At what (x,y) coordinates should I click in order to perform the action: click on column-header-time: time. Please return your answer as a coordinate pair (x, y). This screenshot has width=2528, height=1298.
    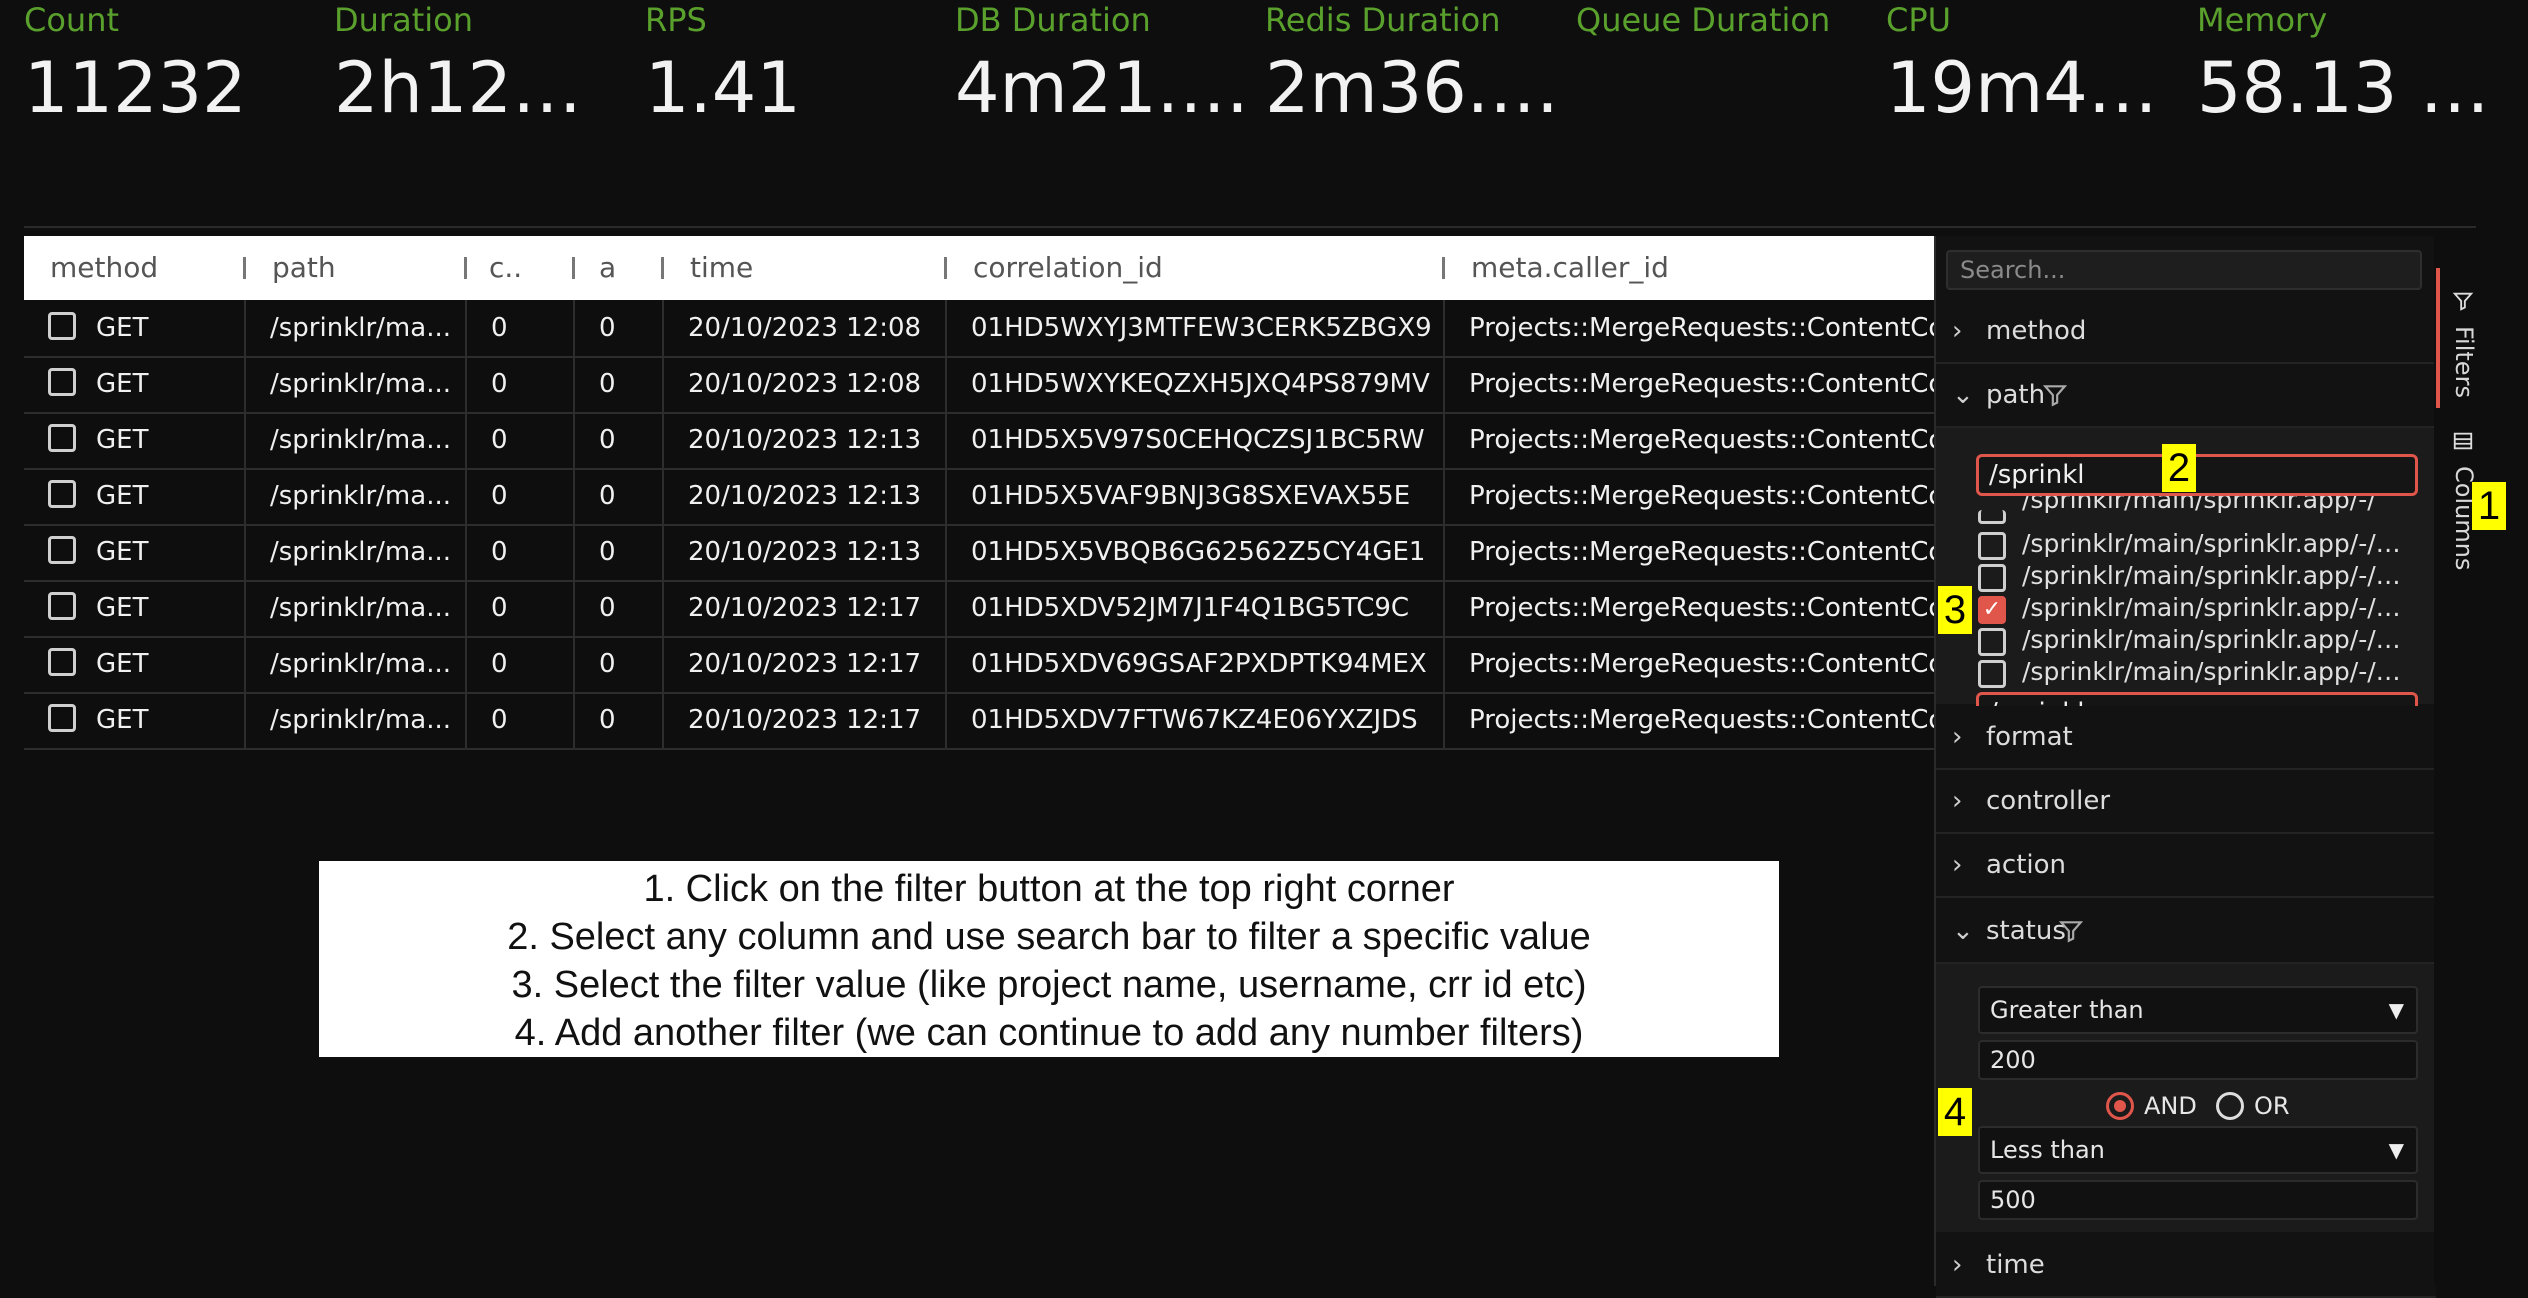
    Looking at the image, I should click on (805, 268).